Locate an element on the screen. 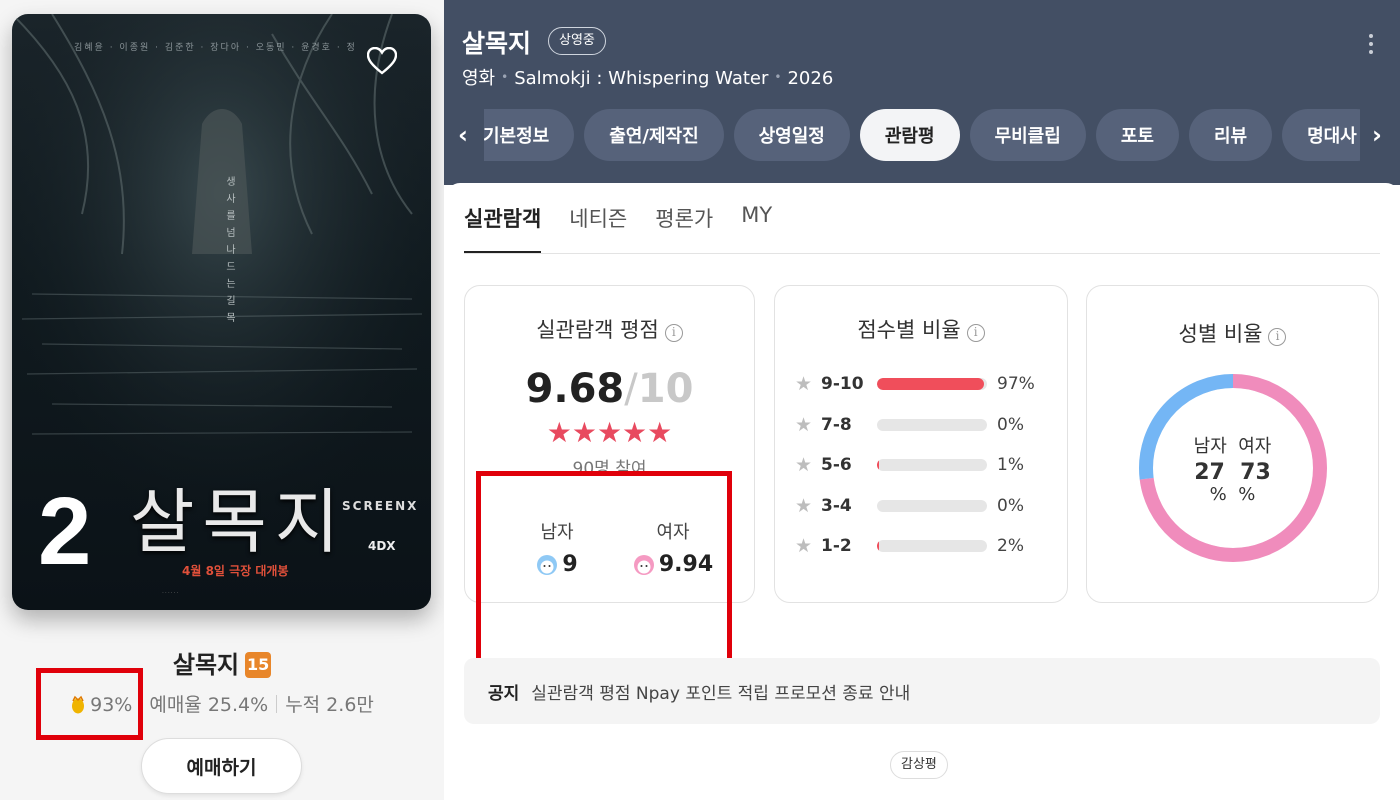  tab-movieclip: 무비클립 is located at coordinates (1027, 135).